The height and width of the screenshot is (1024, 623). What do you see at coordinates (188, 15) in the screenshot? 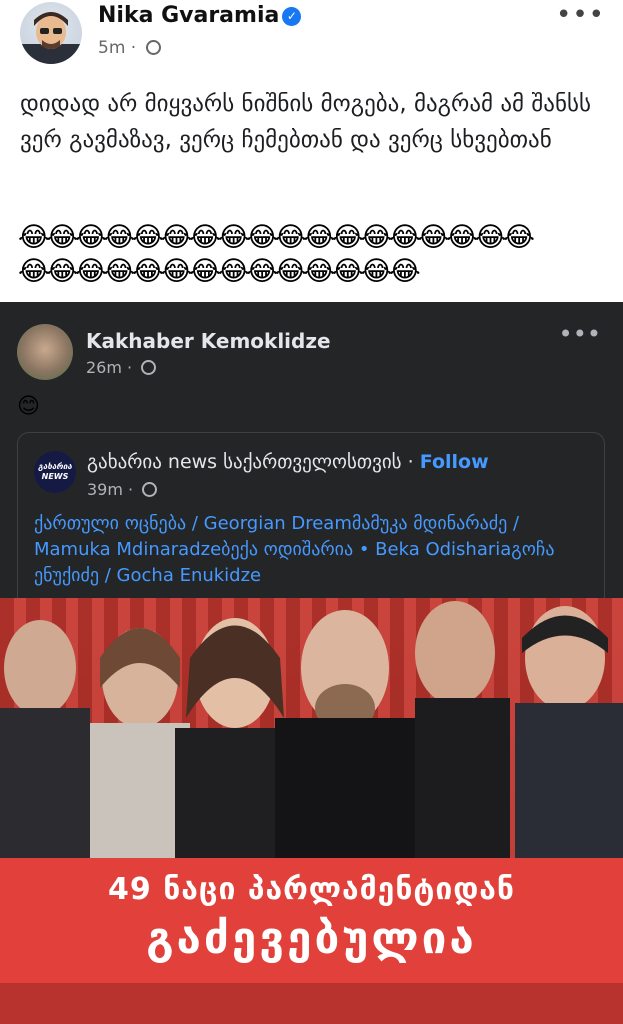
I see `post-author-name: Nika Gvaramia` at bounding box center [188, 15].